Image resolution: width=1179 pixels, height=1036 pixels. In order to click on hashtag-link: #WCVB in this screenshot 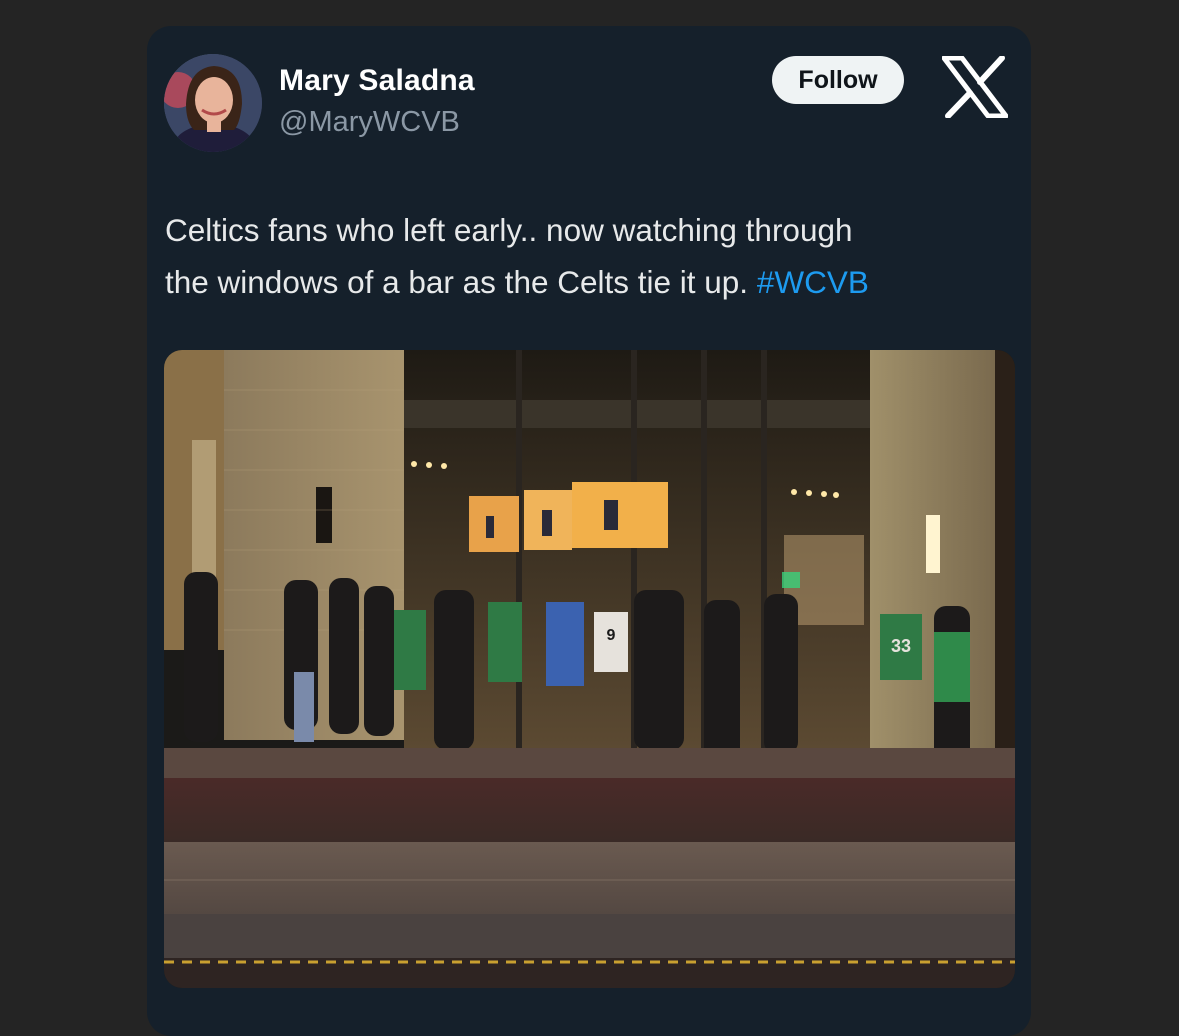, I will do `click(813, 282)`.